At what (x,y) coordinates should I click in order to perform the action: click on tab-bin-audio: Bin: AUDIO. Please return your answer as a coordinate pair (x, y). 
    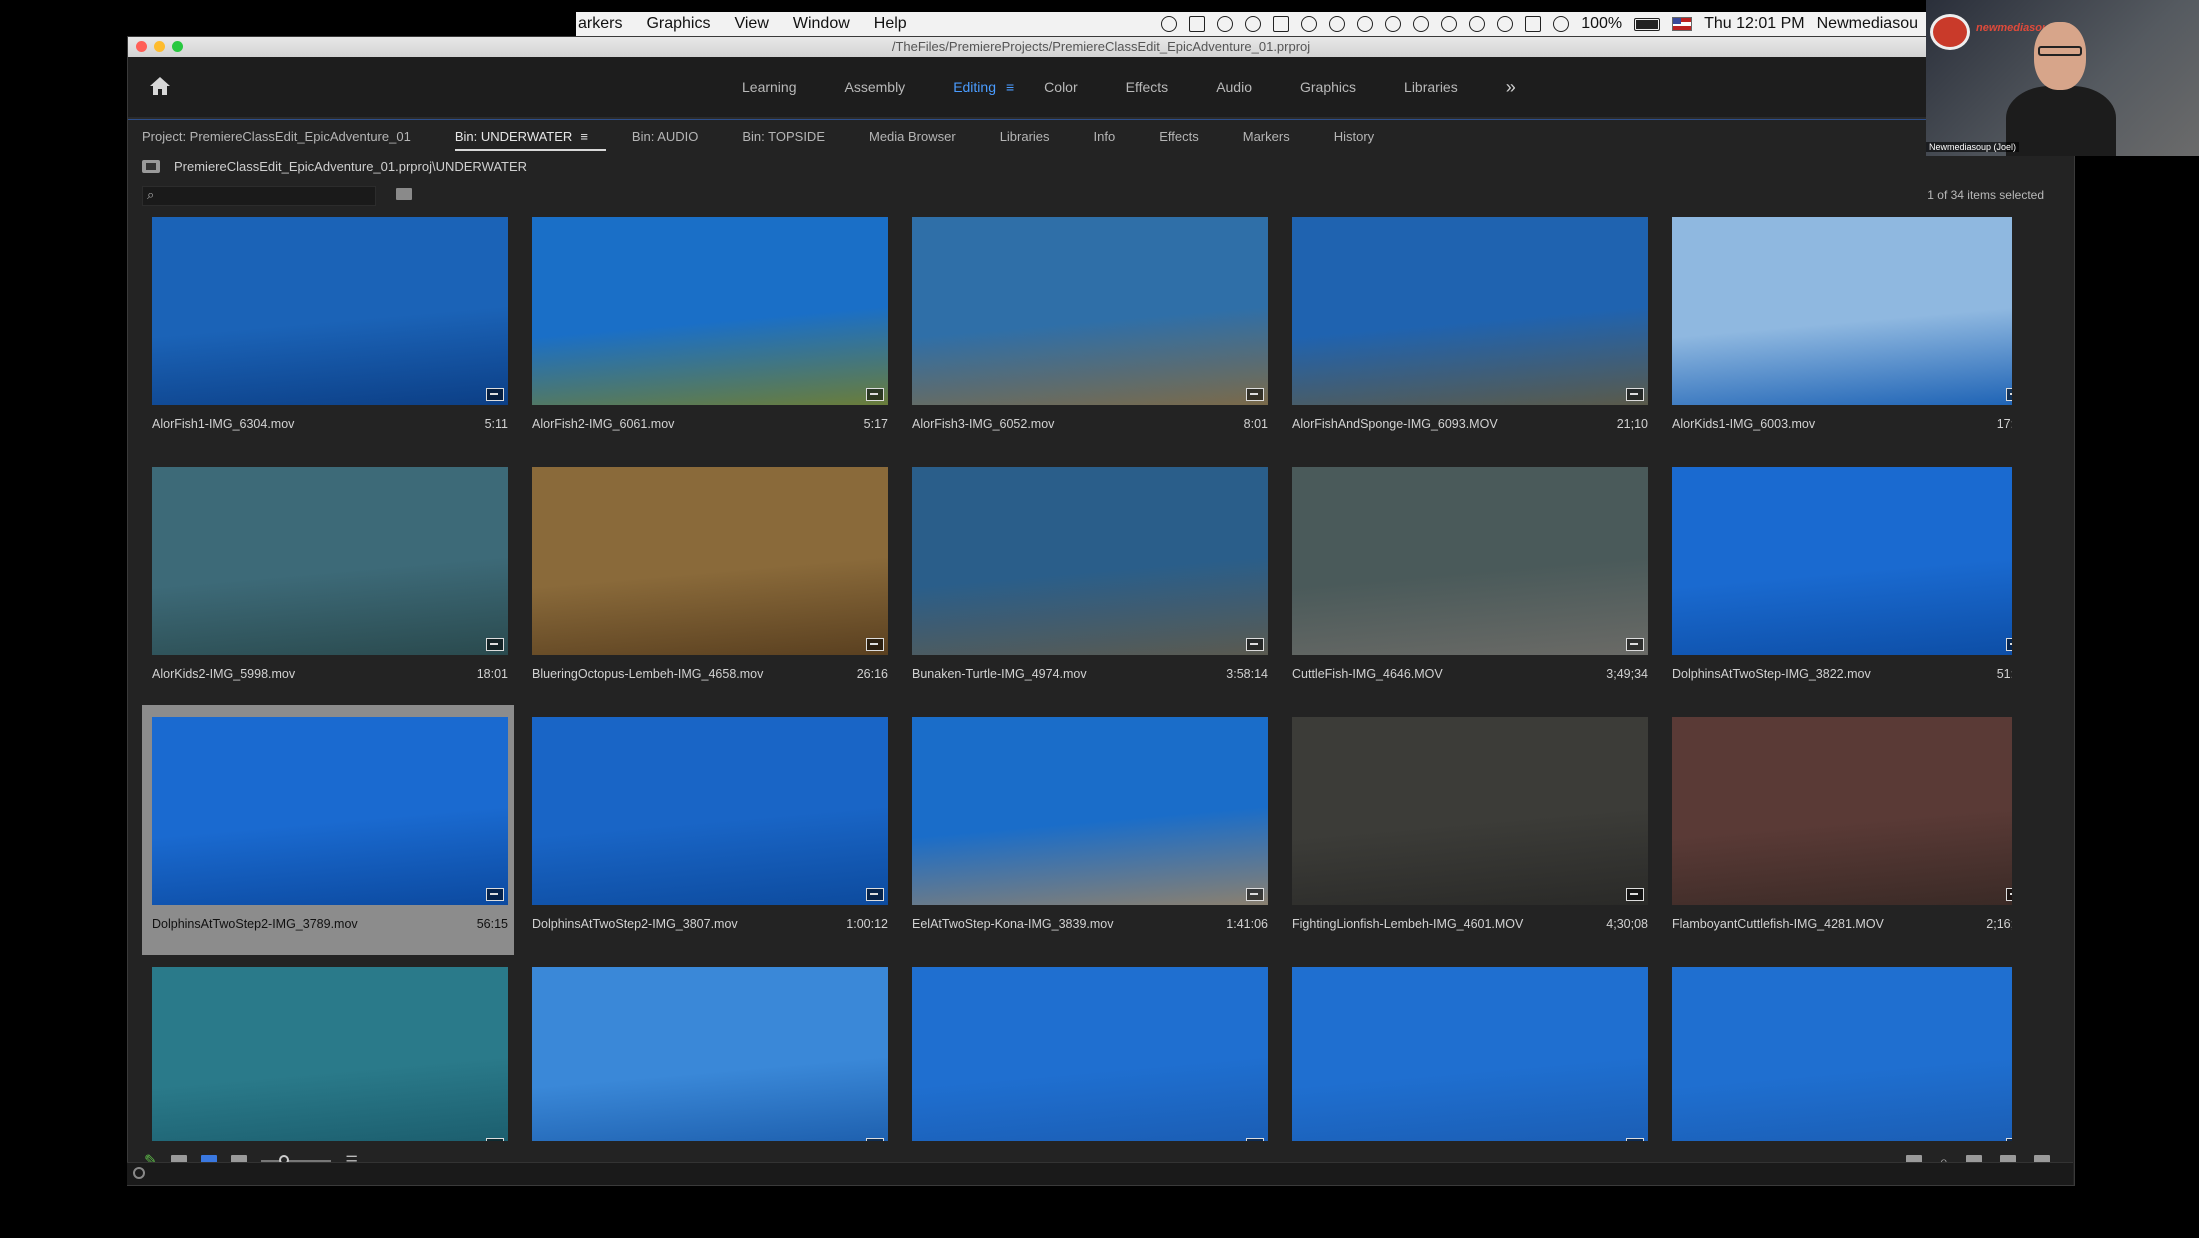
    Looking at the image, I should click on (665, 136).